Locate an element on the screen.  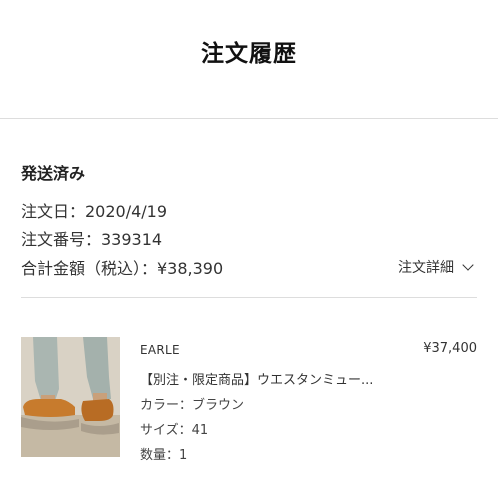
product-thumbnail is located at coordinates (70, 397).